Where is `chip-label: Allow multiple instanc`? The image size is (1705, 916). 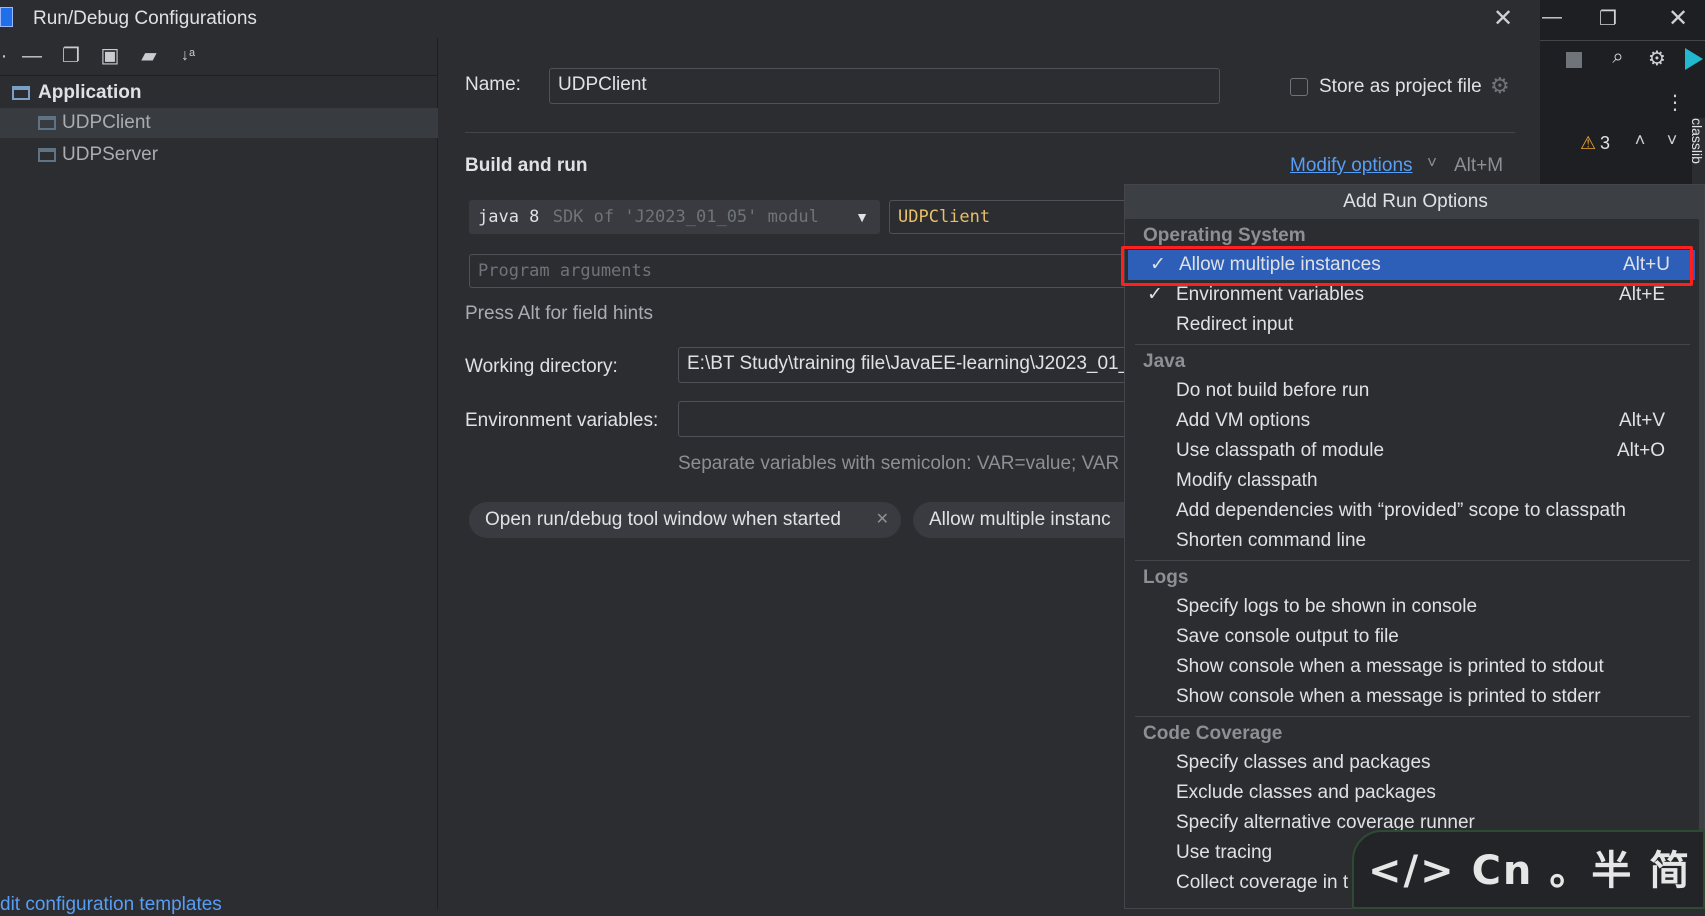
chip-label: Allow multiple instanc is located at coordinates (1020, 519).